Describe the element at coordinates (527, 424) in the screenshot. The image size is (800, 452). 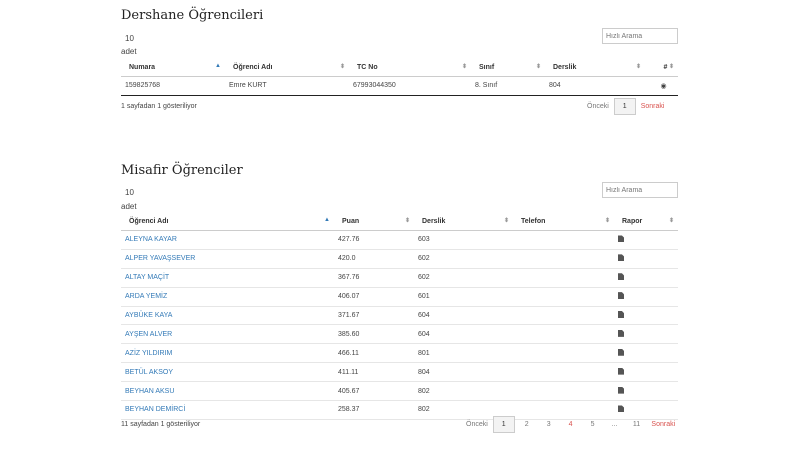
I see `pager-page-2: 2` at that location.